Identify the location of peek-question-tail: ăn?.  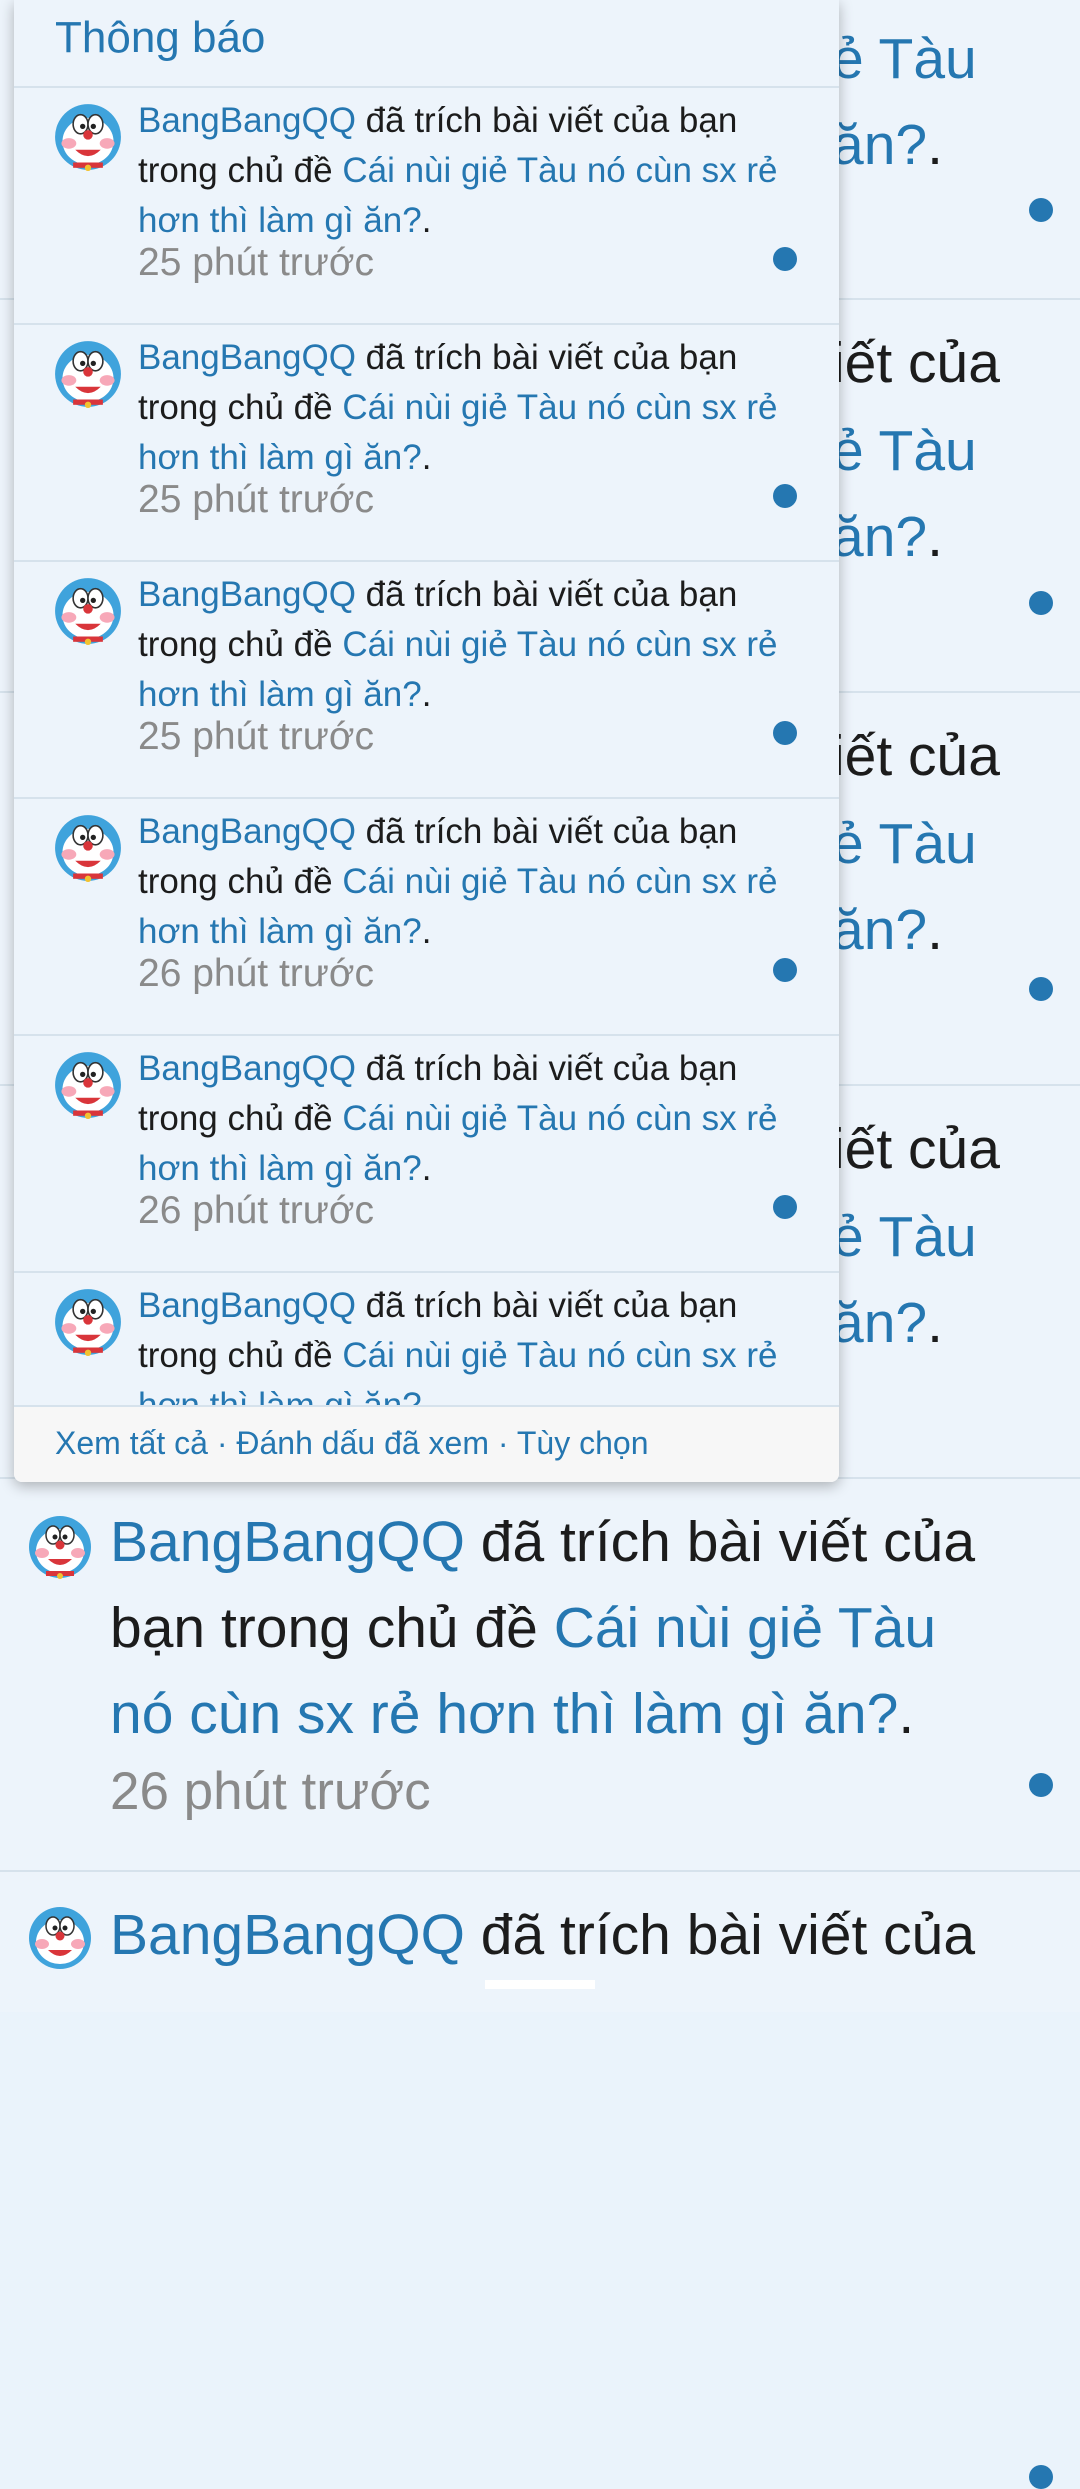
(880, 145).